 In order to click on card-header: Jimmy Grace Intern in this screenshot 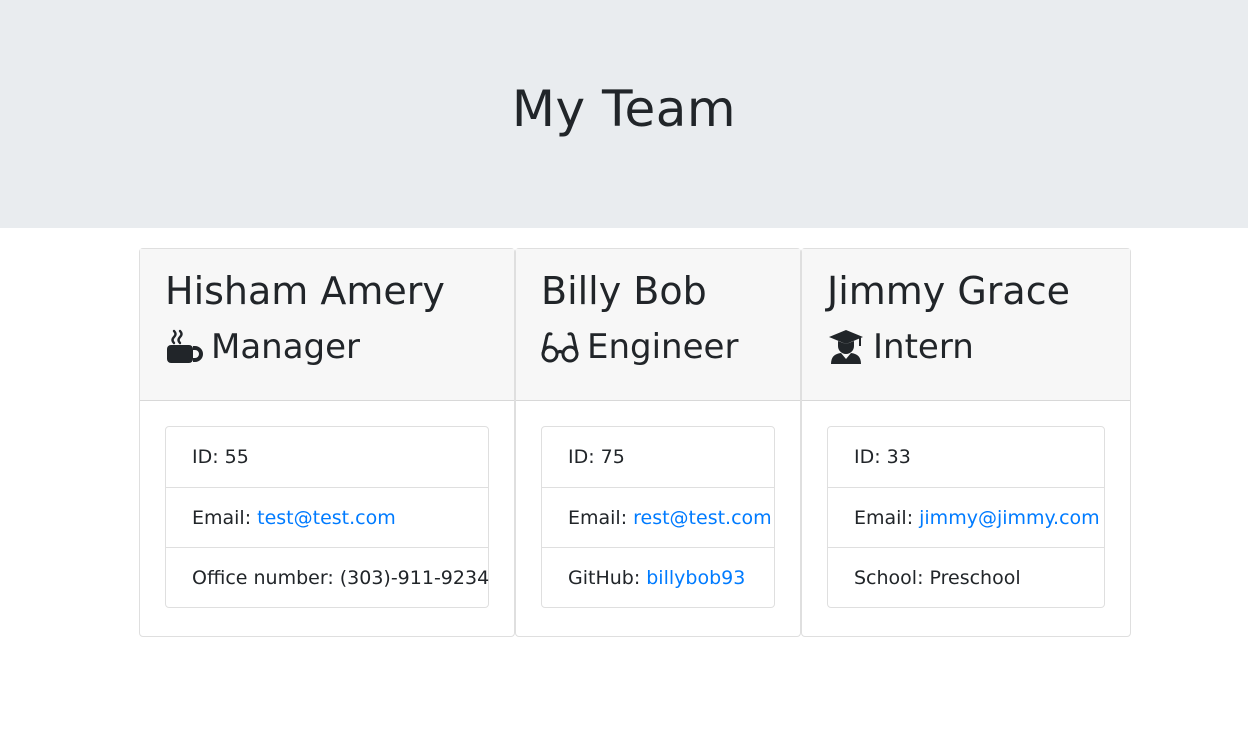, I will do `click(966, 325)`.